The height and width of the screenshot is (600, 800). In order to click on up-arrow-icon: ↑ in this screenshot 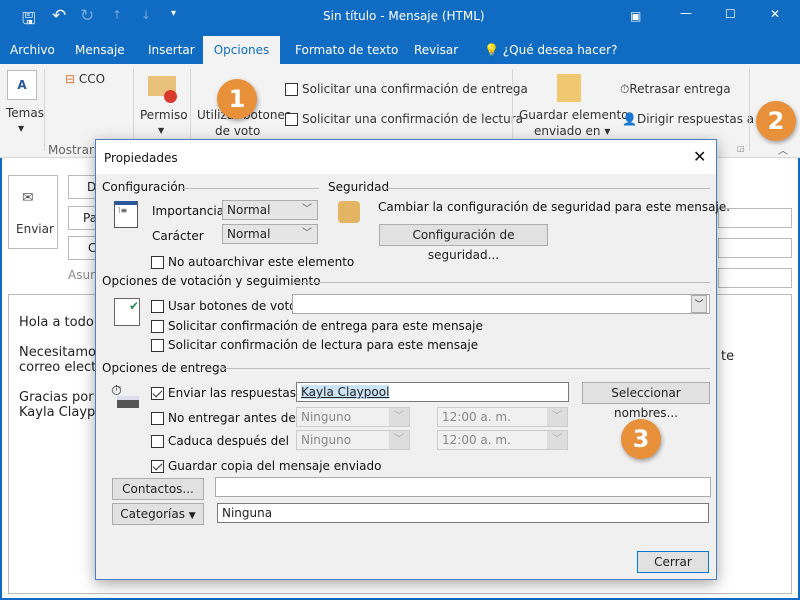, I will do `click(117, 15)`.